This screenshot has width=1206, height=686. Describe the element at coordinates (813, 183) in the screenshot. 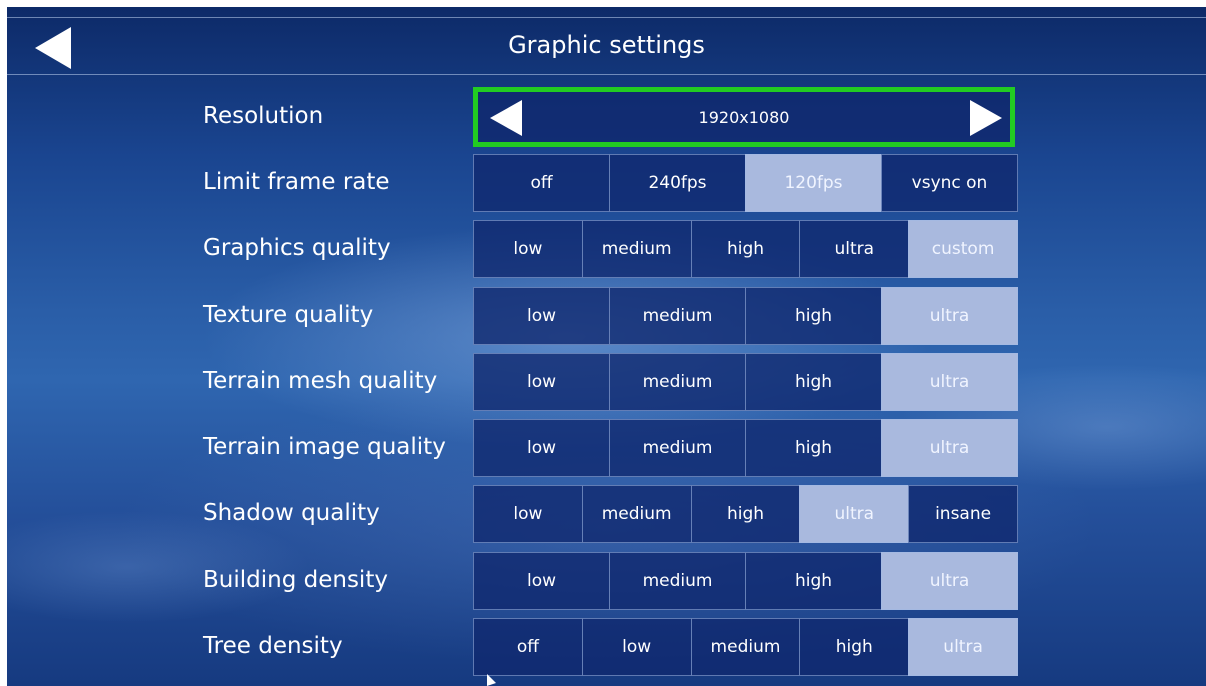

I see `option-button: 120fps` at that location.